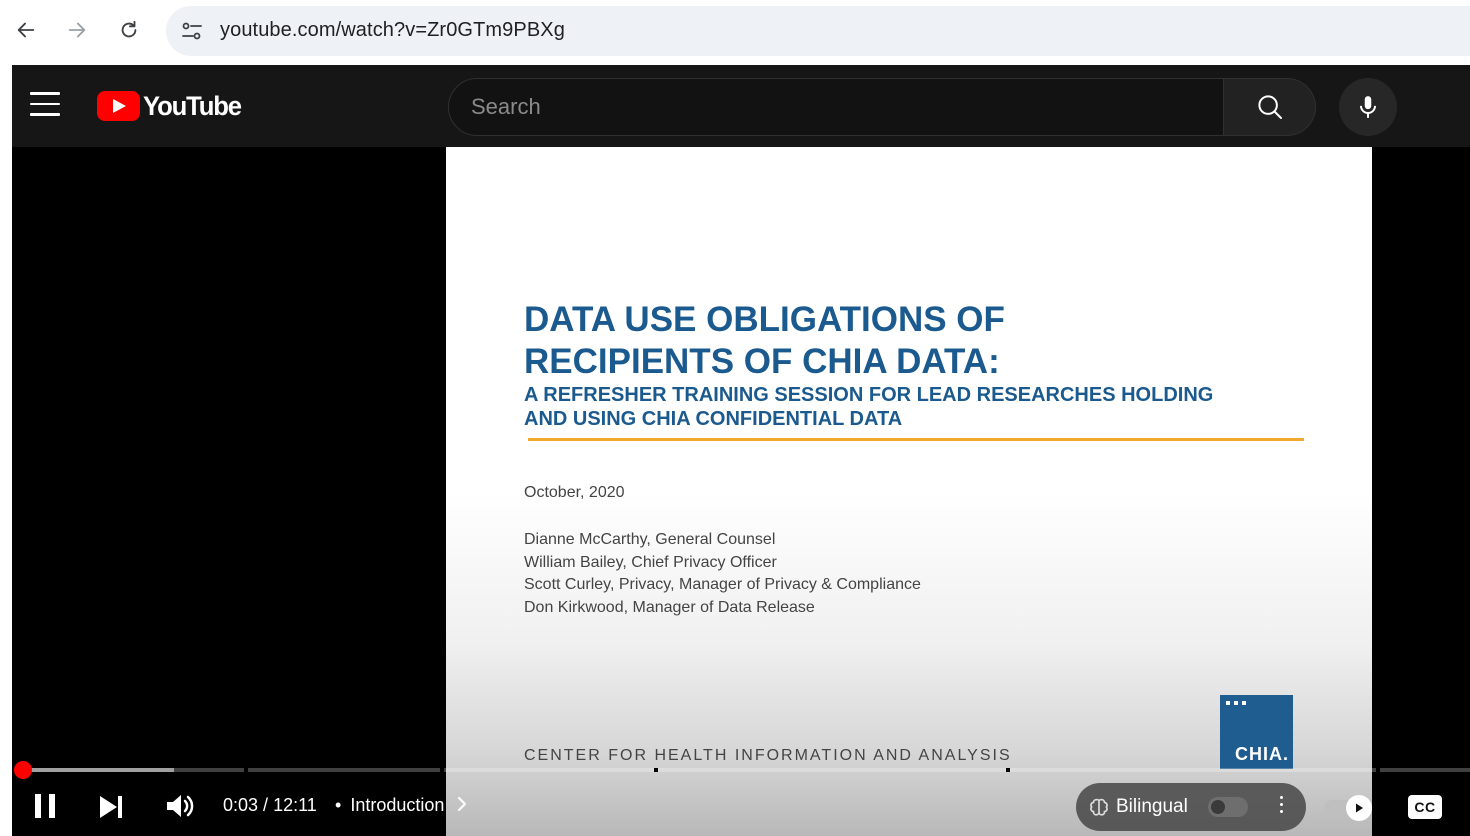 This screenshot has height=836, width=1470. I want to click on mute-button, so click(180, 806).